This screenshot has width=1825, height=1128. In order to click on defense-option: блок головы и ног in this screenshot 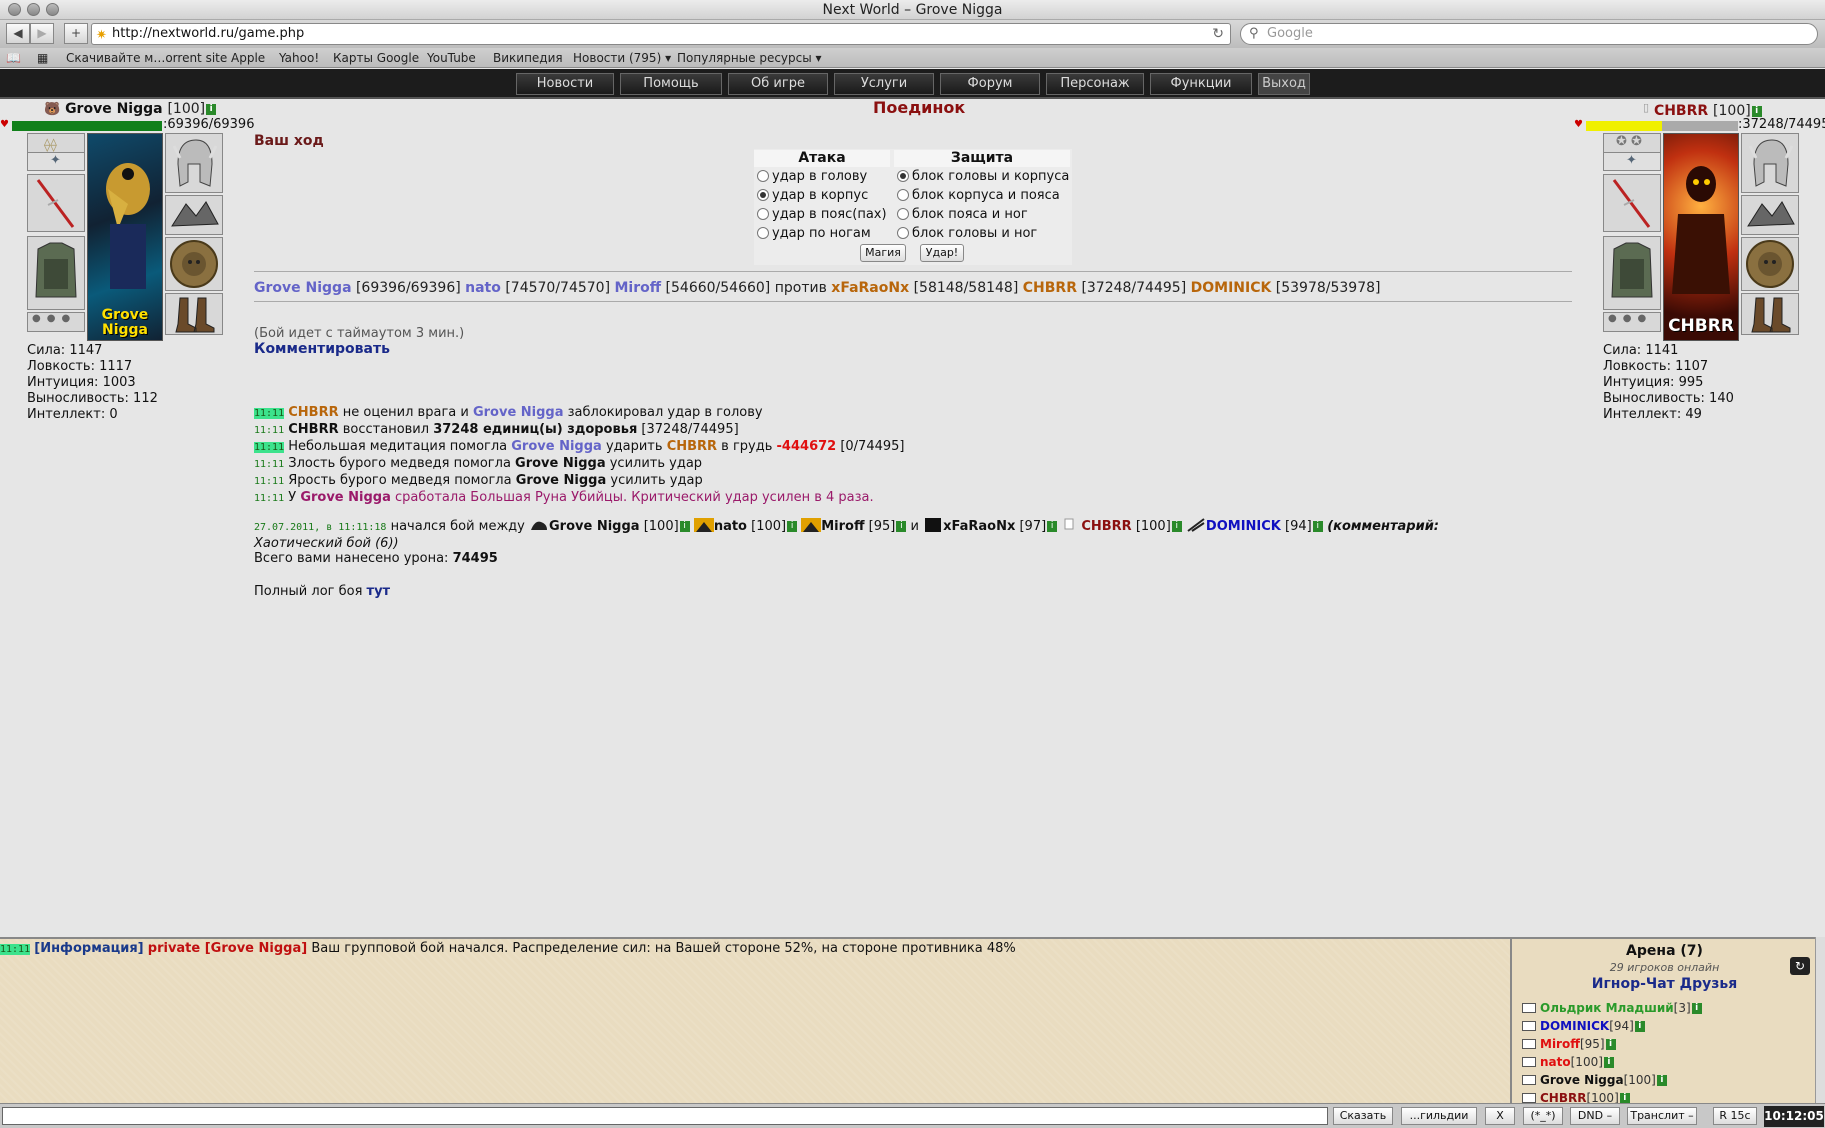, I will do `click(967, 234)`.